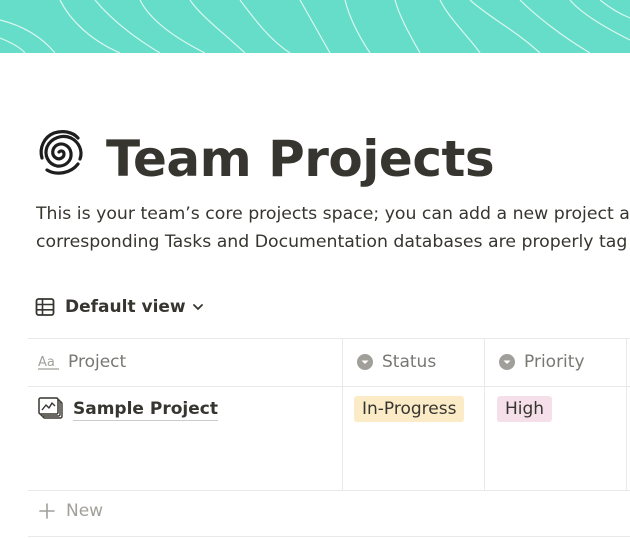 The width and height of the screenshot is (630, 539). I want to click on title-property-icon: Aa, so click(48, 362).